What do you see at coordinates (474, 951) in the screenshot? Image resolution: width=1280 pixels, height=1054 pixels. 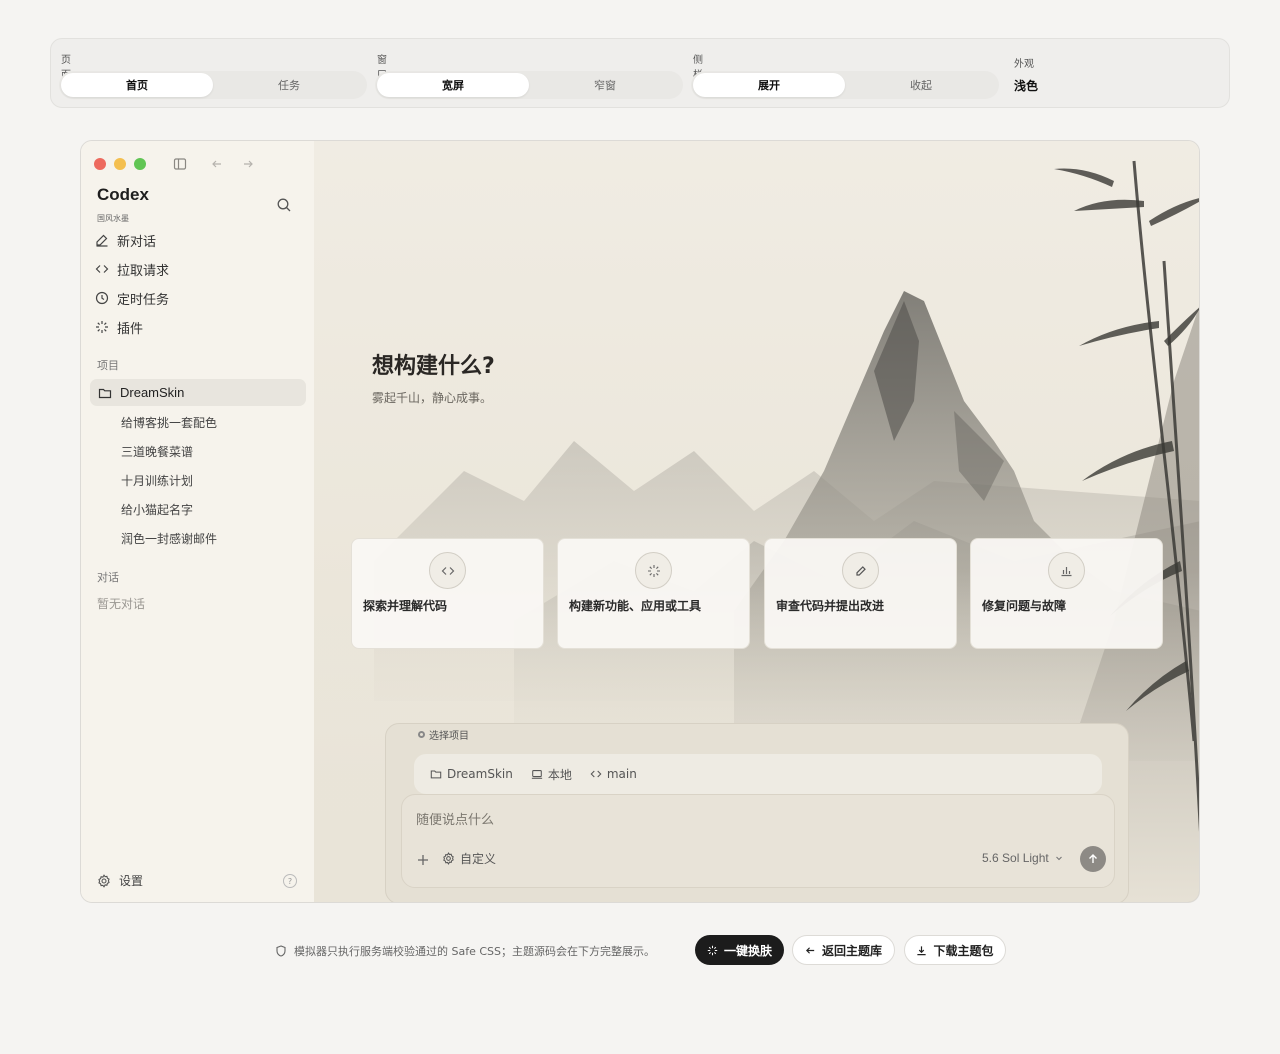 I see `footer-note-text: 模拟器只执行服务端校验通过的 Safe CSS；主题源码会在下方完整展示。` at bounding box center [474, 951].